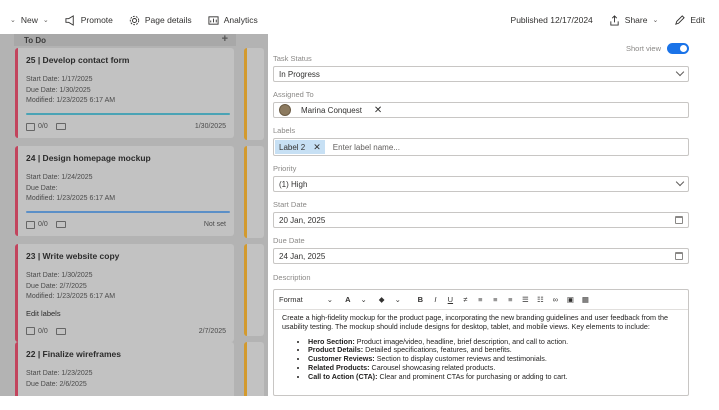 This screenshot has width=719, height=410. Describe the element at coordinates (77, 177) in the screenshot. I see `start-date: 1/24/2025` at that location.